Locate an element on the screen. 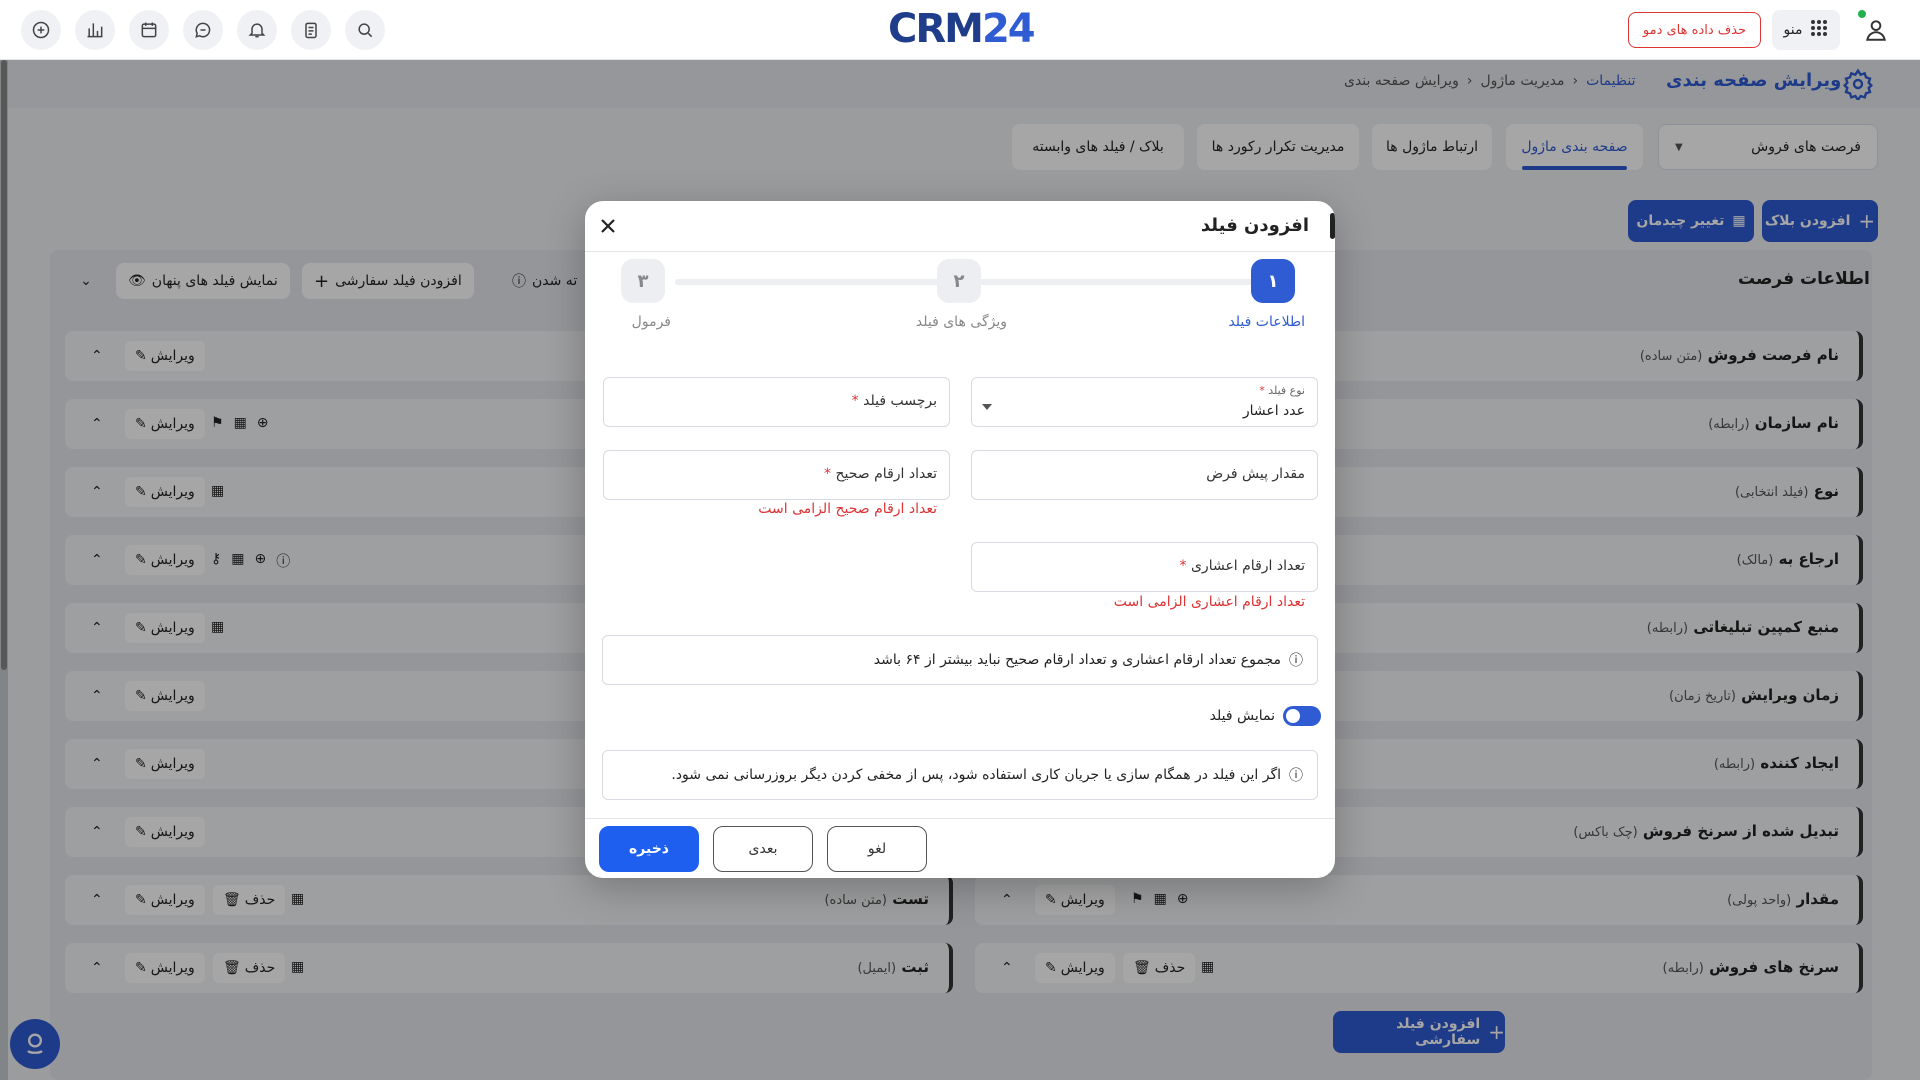 The height and width of the screenshot is (1080, 1920). bell-icon is located at coordinates (257, 30).